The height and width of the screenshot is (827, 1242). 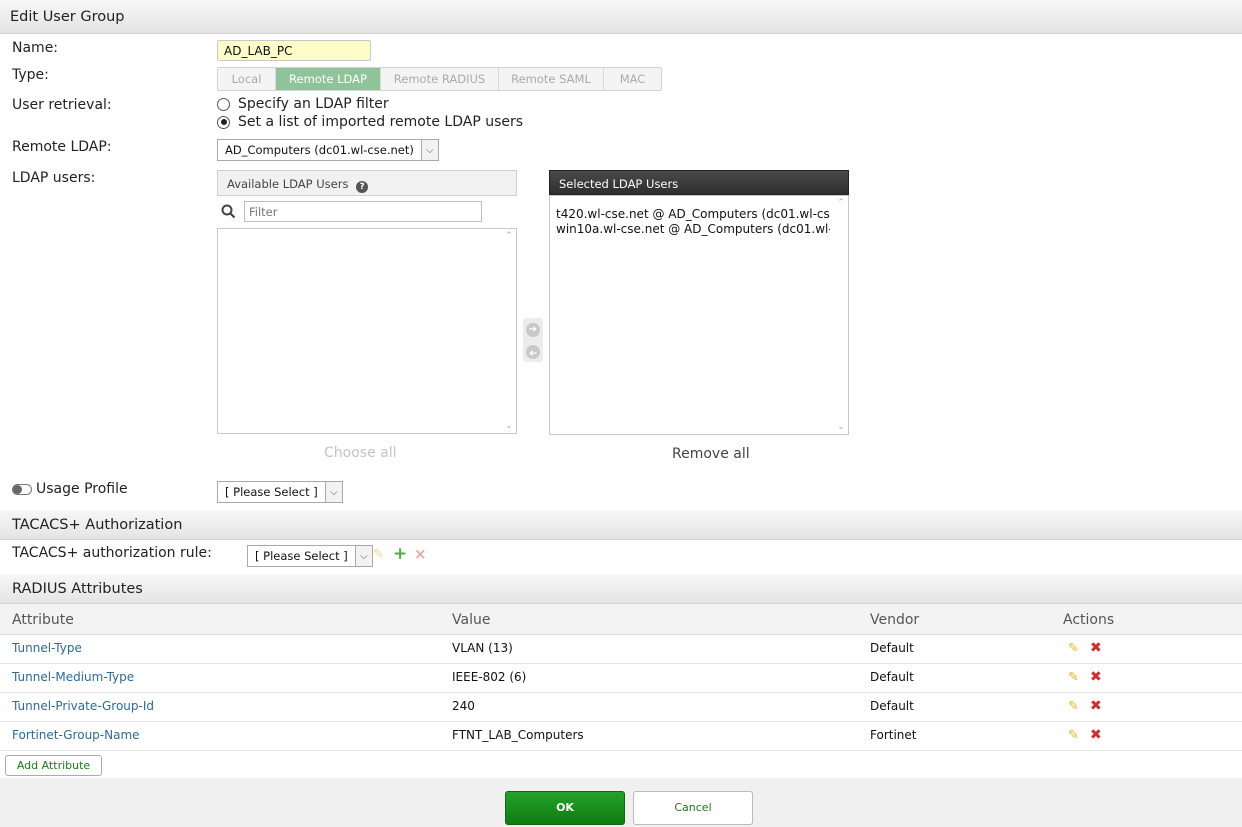 I want to click on column-attribute: Attribute, so click(x=43, y=620).